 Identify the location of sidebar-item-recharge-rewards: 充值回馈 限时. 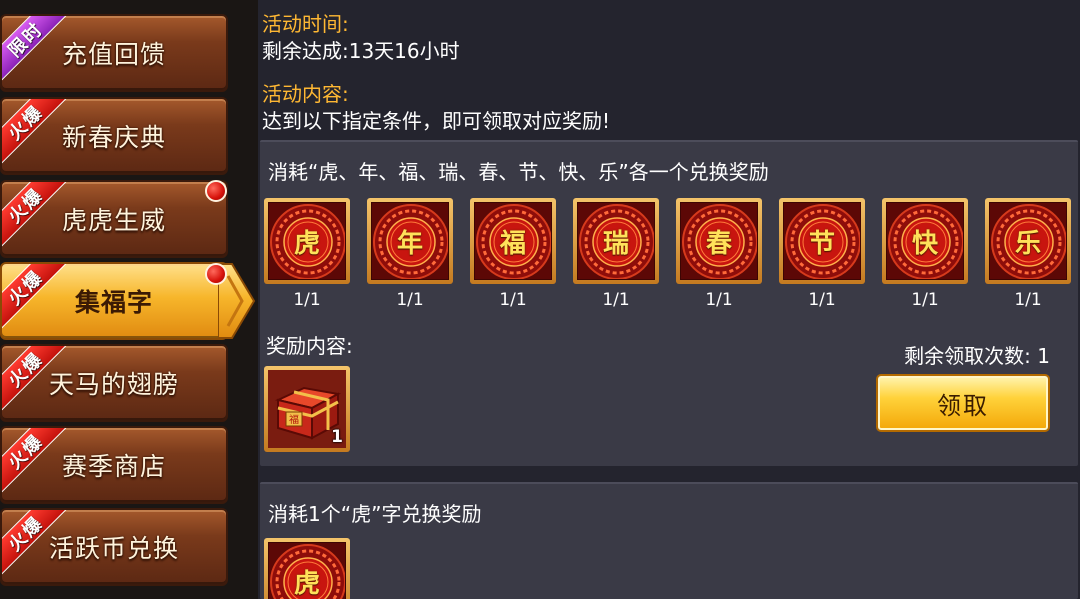
(114, 53).